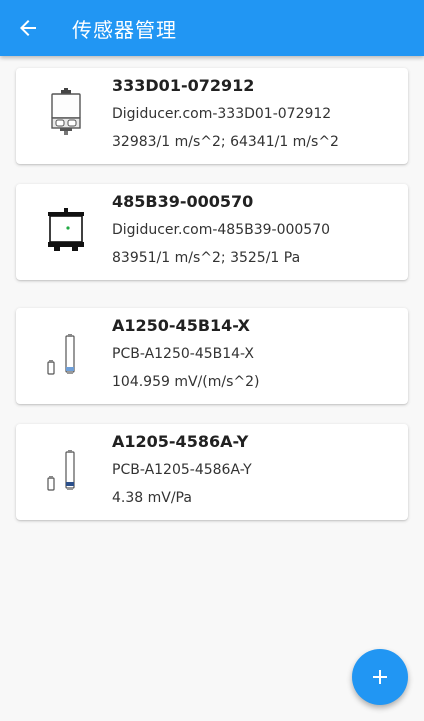 The image size is (424, 721). I want to click on sensor-sensitivity: 83951/1 m/s^2; 3525/1 Pa, so click(206, 258).